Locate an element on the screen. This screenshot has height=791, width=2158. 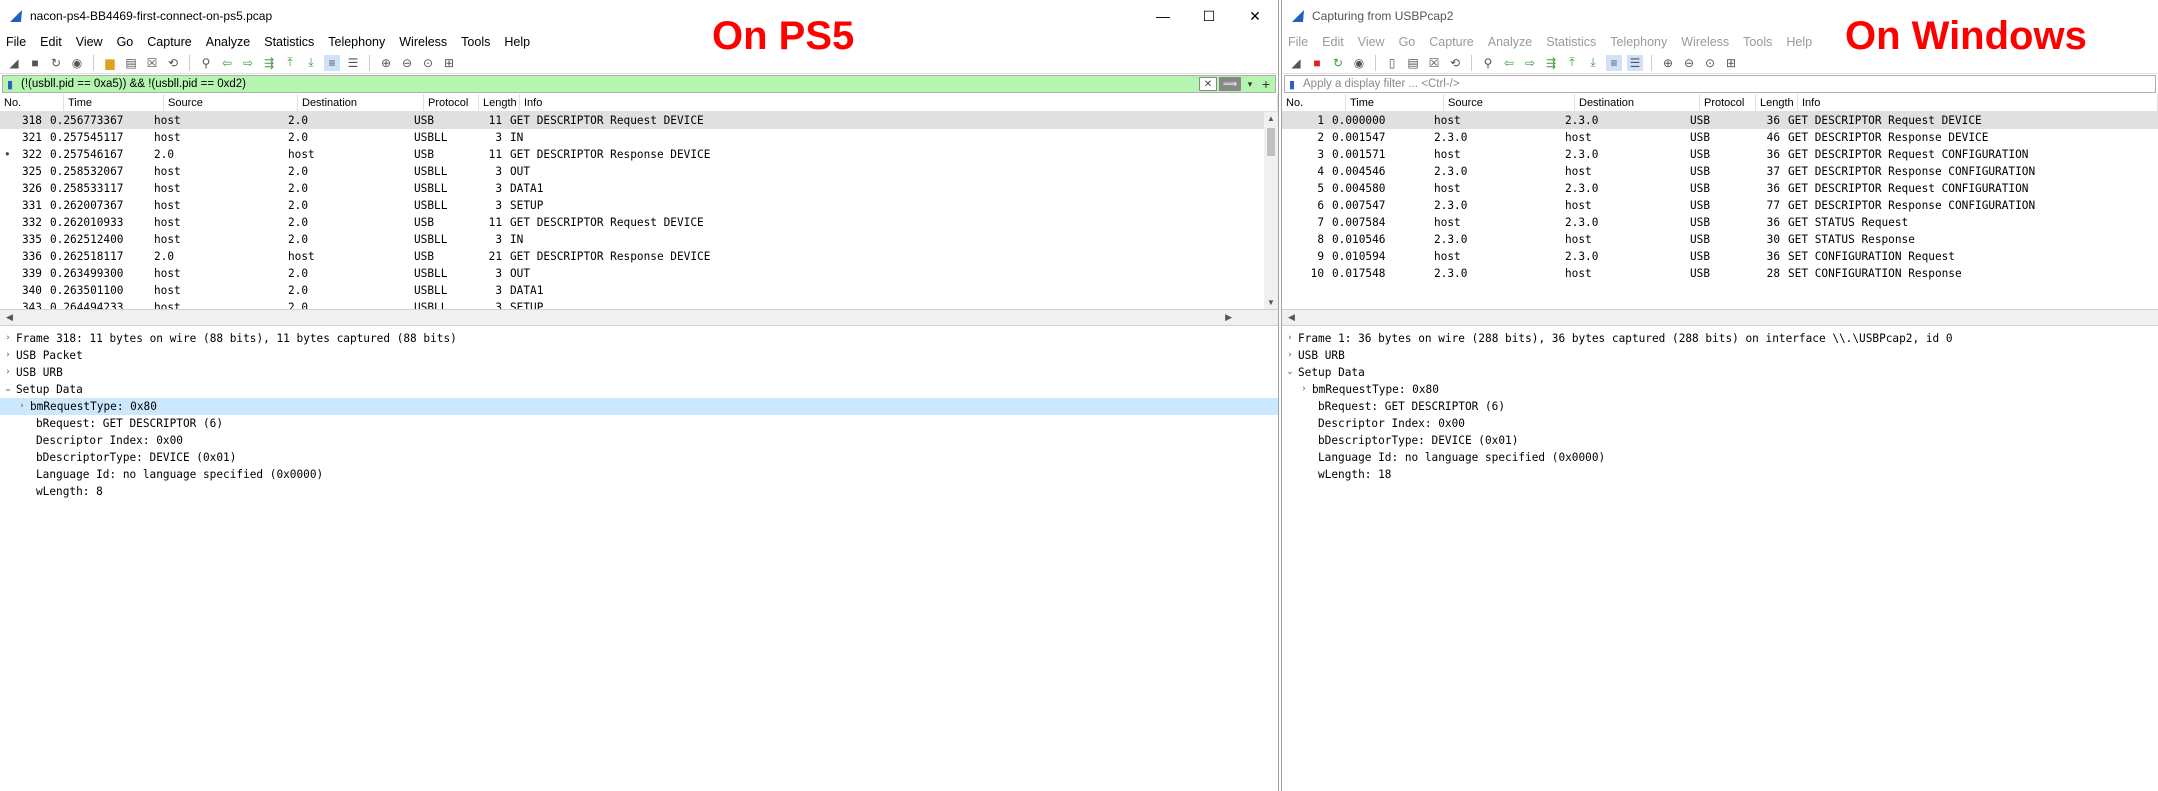
detail-descriptor-index: Descriptor Index: 0x00 is located at coordinates (1720, 423).